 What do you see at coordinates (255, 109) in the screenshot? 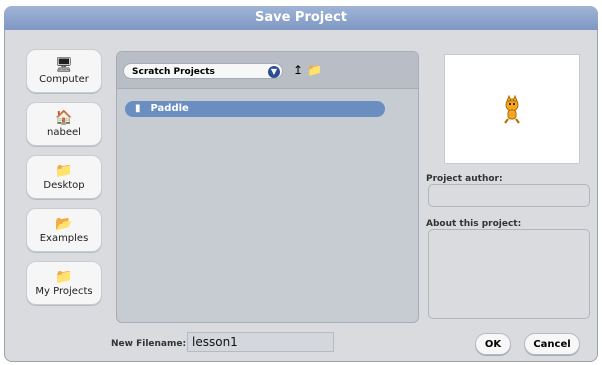
I see `file-row: ▮ Paddle` at bounding box center [255, 109].